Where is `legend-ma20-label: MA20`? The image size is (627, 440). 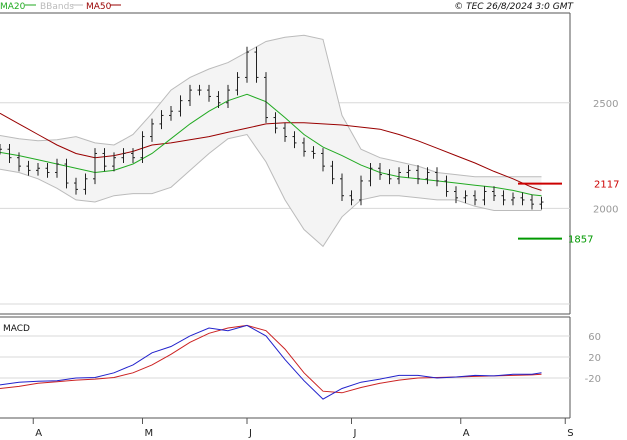 legend-ma20-label: MA20 is located at coordinates (13, 7).